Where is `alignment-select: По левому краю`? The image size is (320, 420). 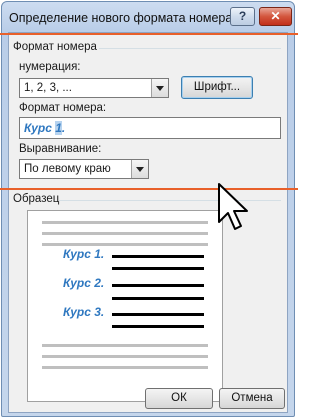
alignment-select: По левому краю is located at coordinates (84, 169).